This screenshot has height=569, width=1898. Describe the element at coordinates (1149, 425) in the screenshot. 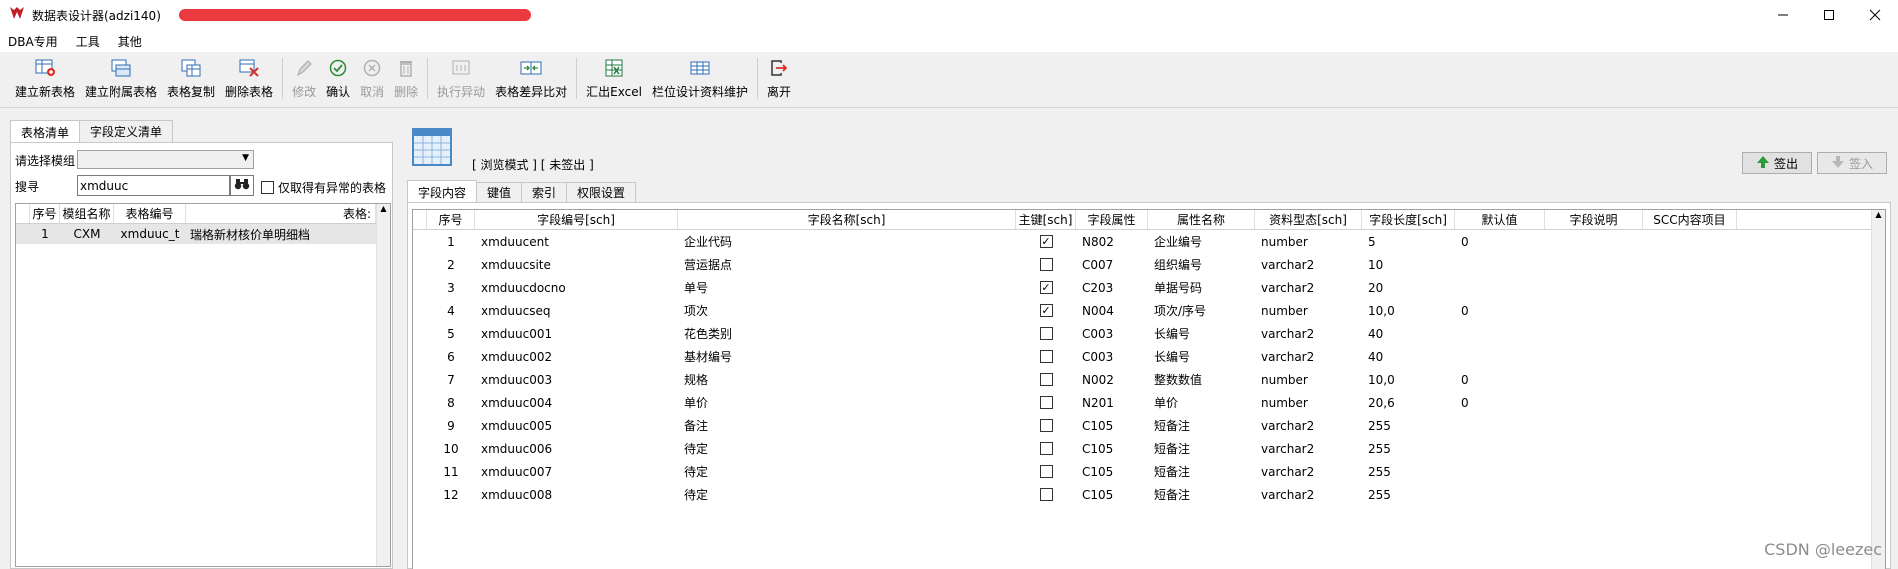

I see `table-row: 9 xmduuc005 备注 C105 短备注 varchar2 255` at that location.